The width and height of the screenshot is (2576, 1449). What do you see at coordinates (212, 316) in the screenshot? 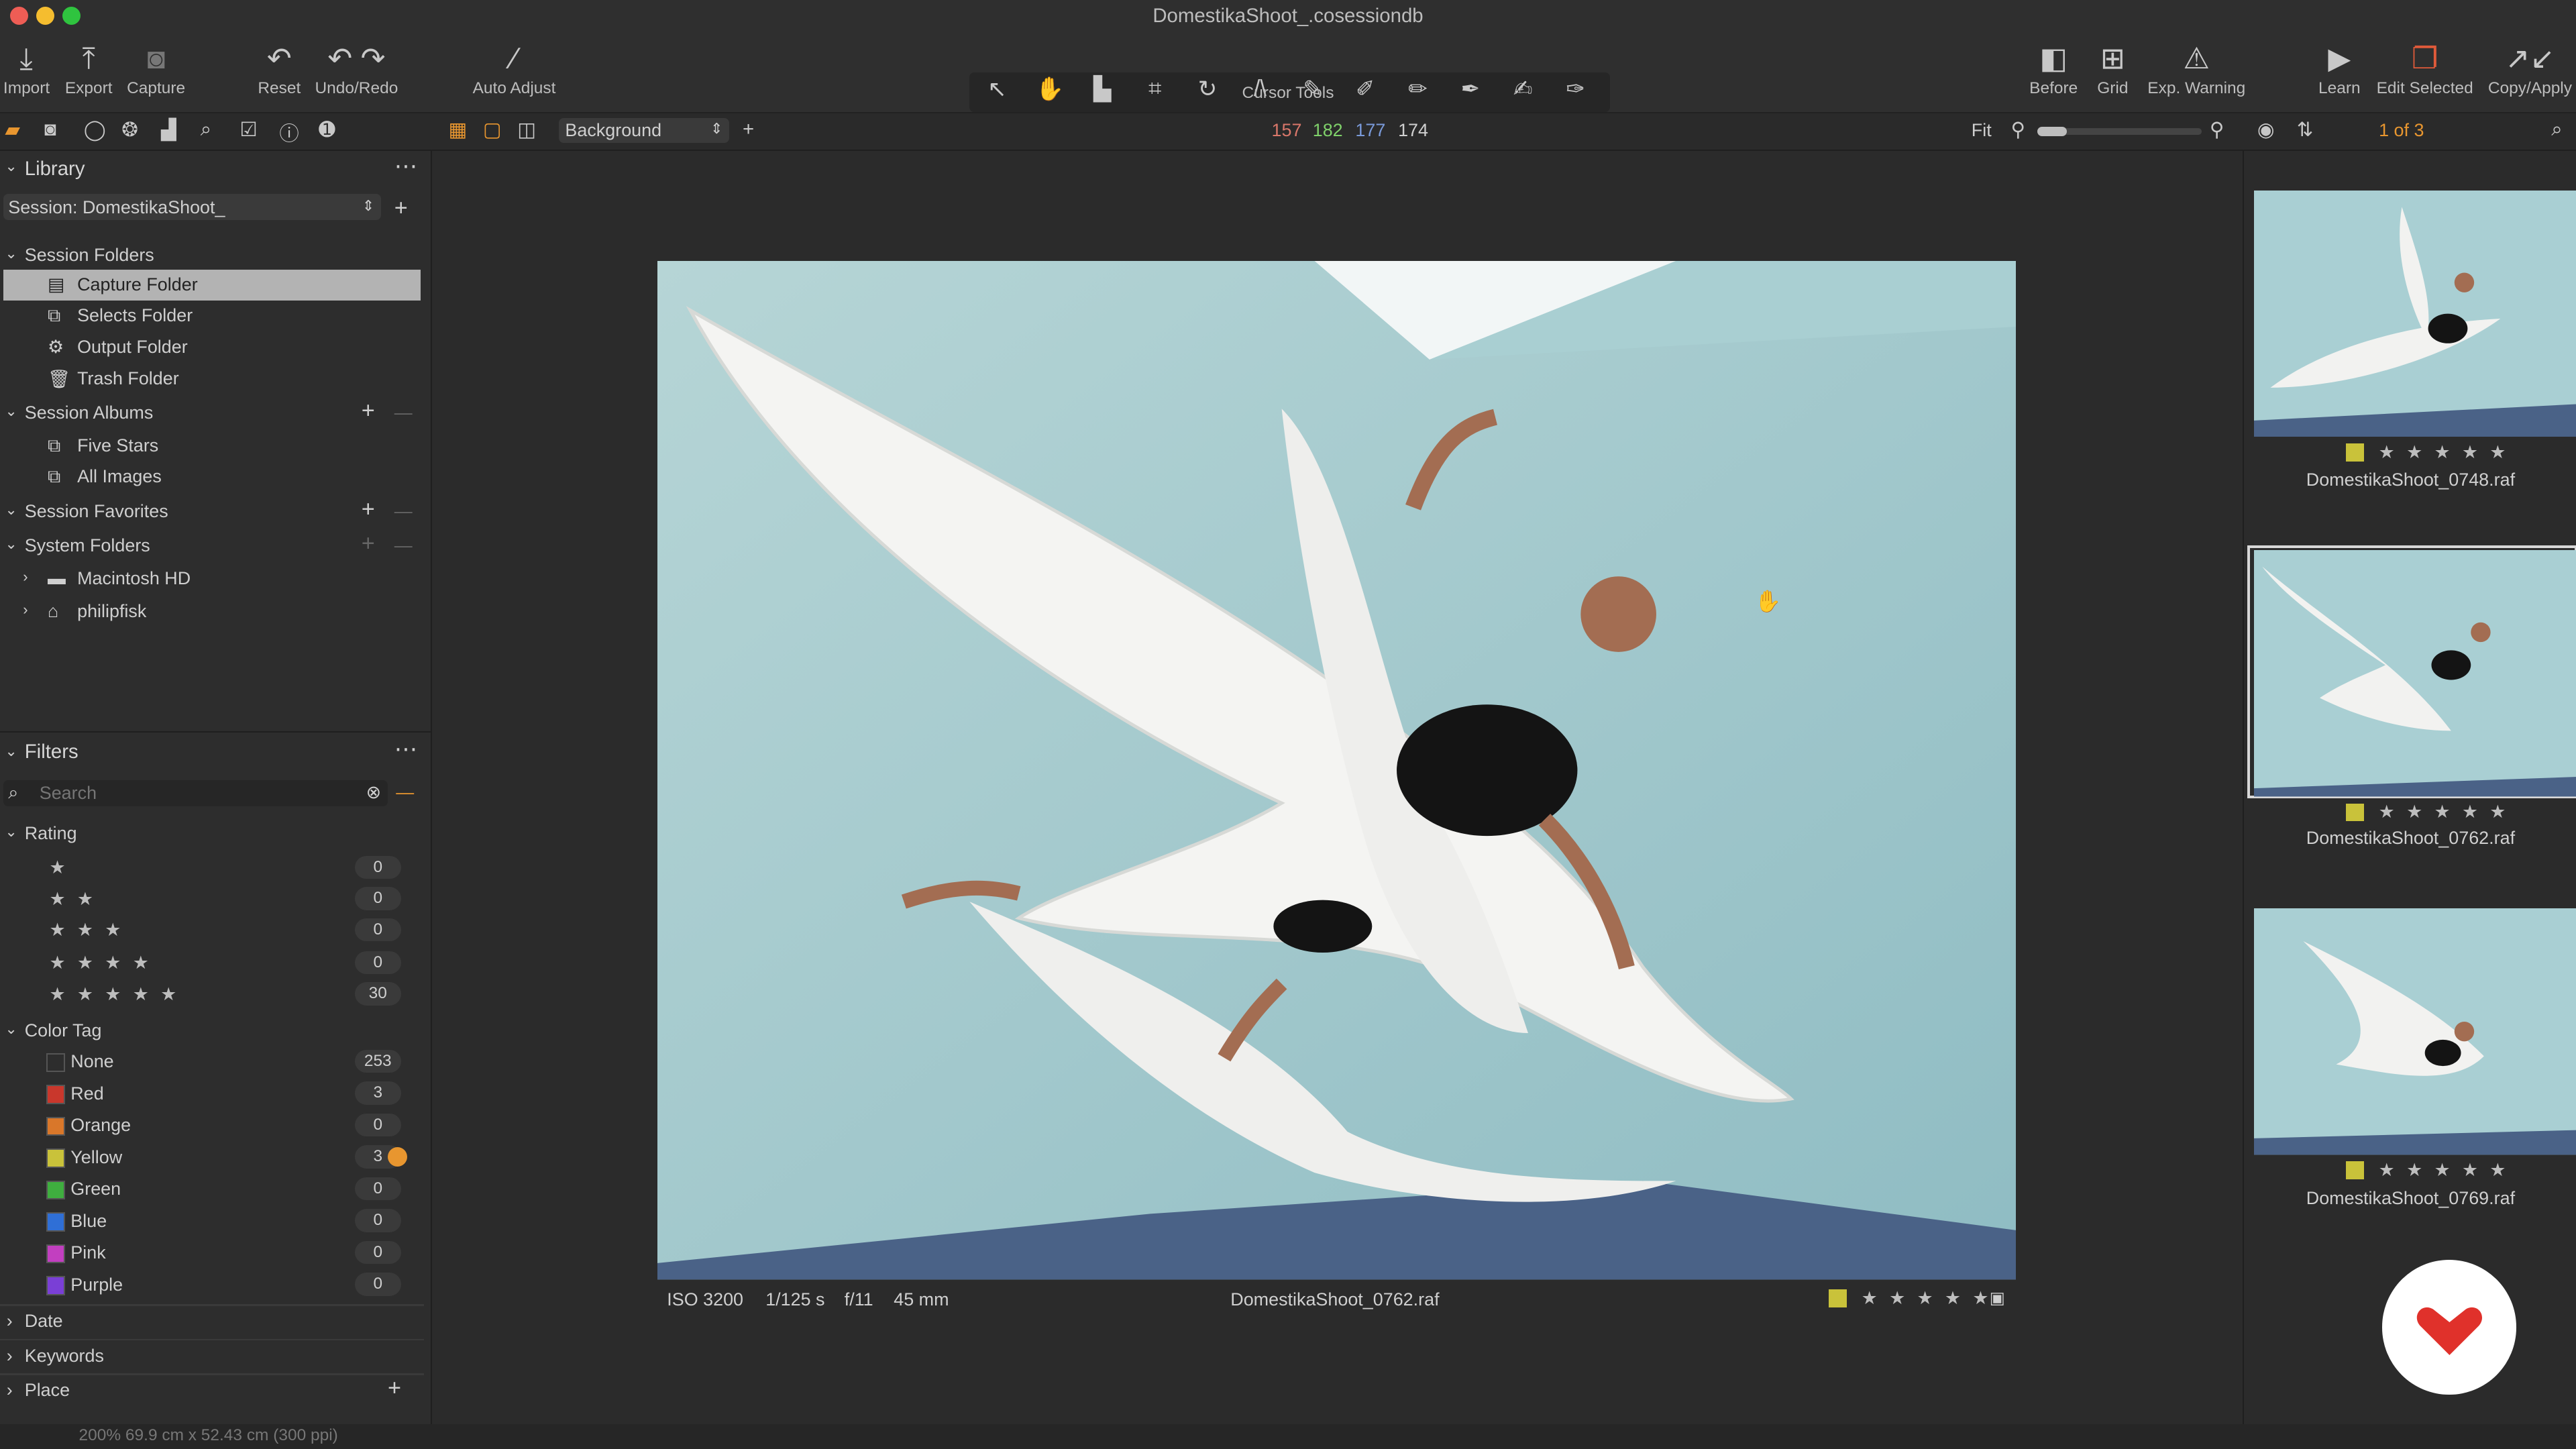
I see `sidebar-item-selects-folder: ⧉ Selects Folder` at bounding box center [212, 316].